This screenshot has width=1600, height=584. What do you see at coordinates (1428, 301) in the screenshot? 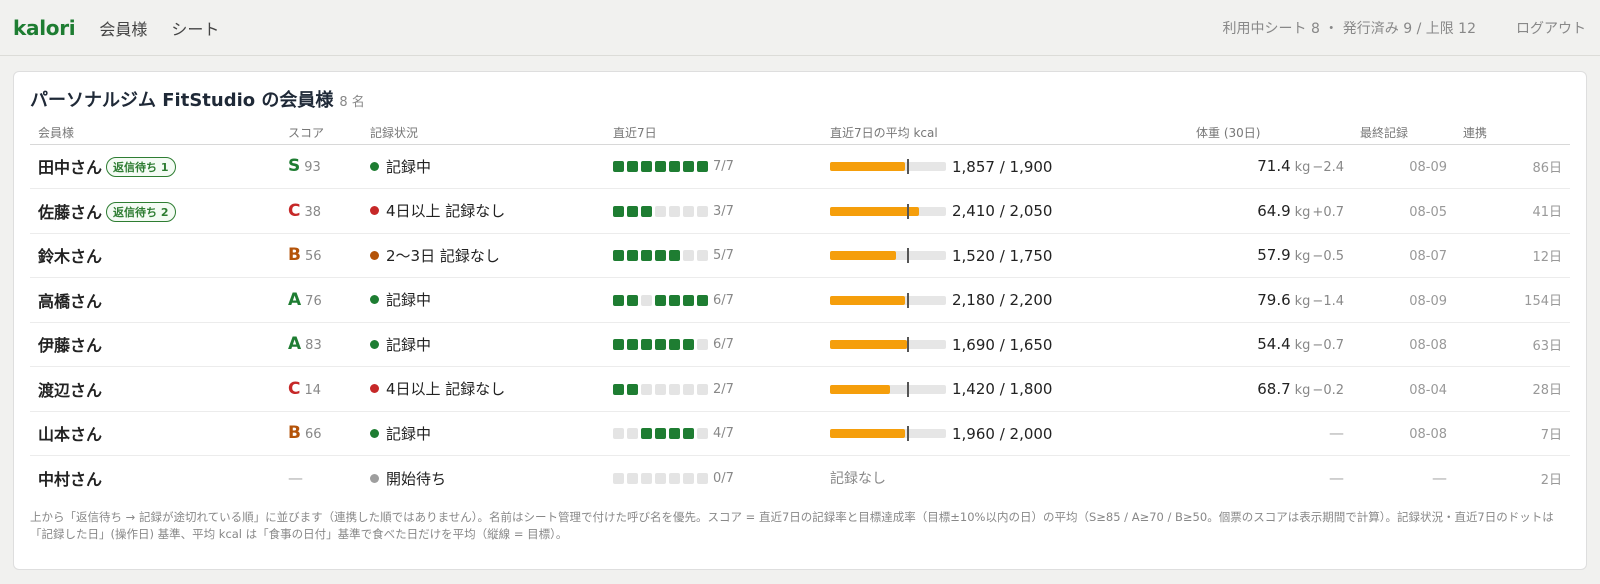
I see `last-record-date: 08-09` at bounding box center [1428, 301].